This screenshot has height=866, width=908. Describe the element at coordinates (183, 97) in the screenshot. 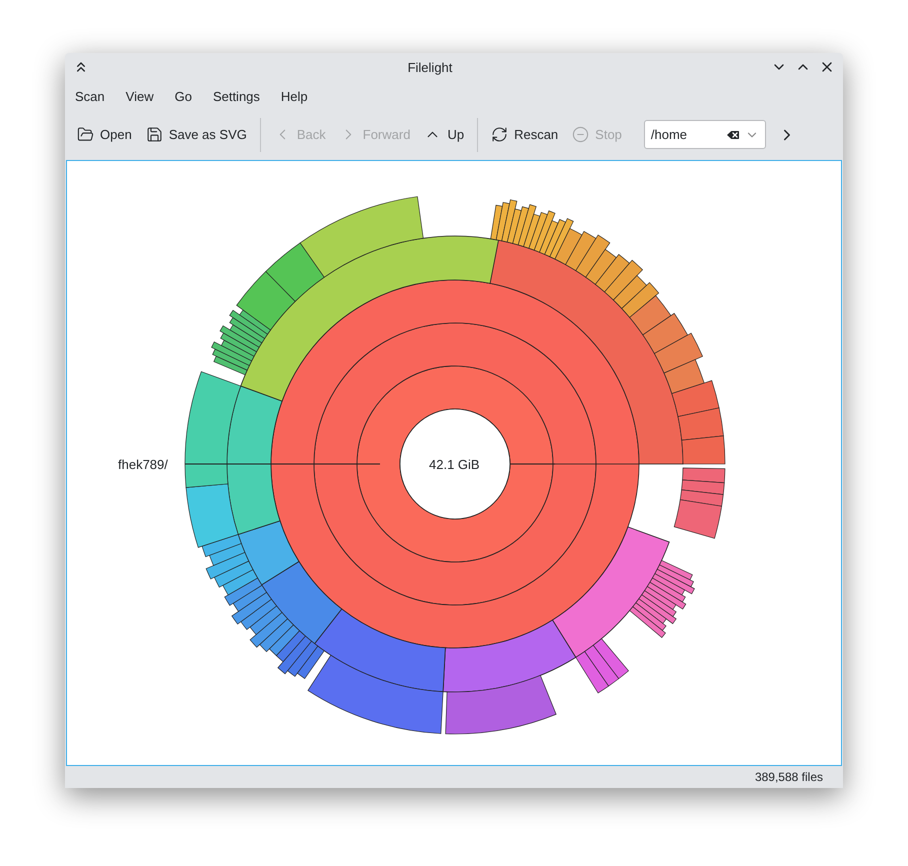

I see `menu-item: Go` at that location.